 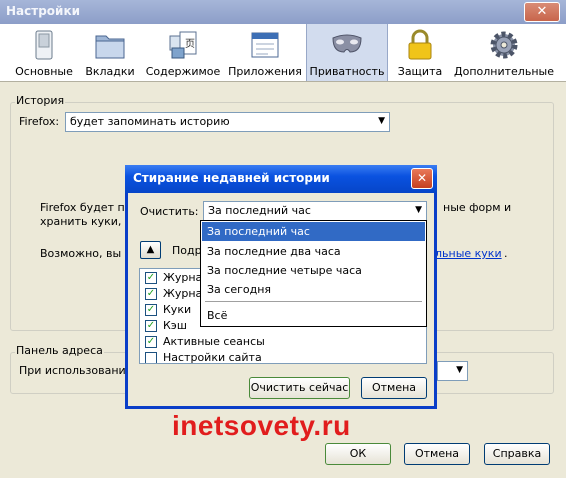 I want to click on tab-label: Приватность, so click(x=347, y=71).